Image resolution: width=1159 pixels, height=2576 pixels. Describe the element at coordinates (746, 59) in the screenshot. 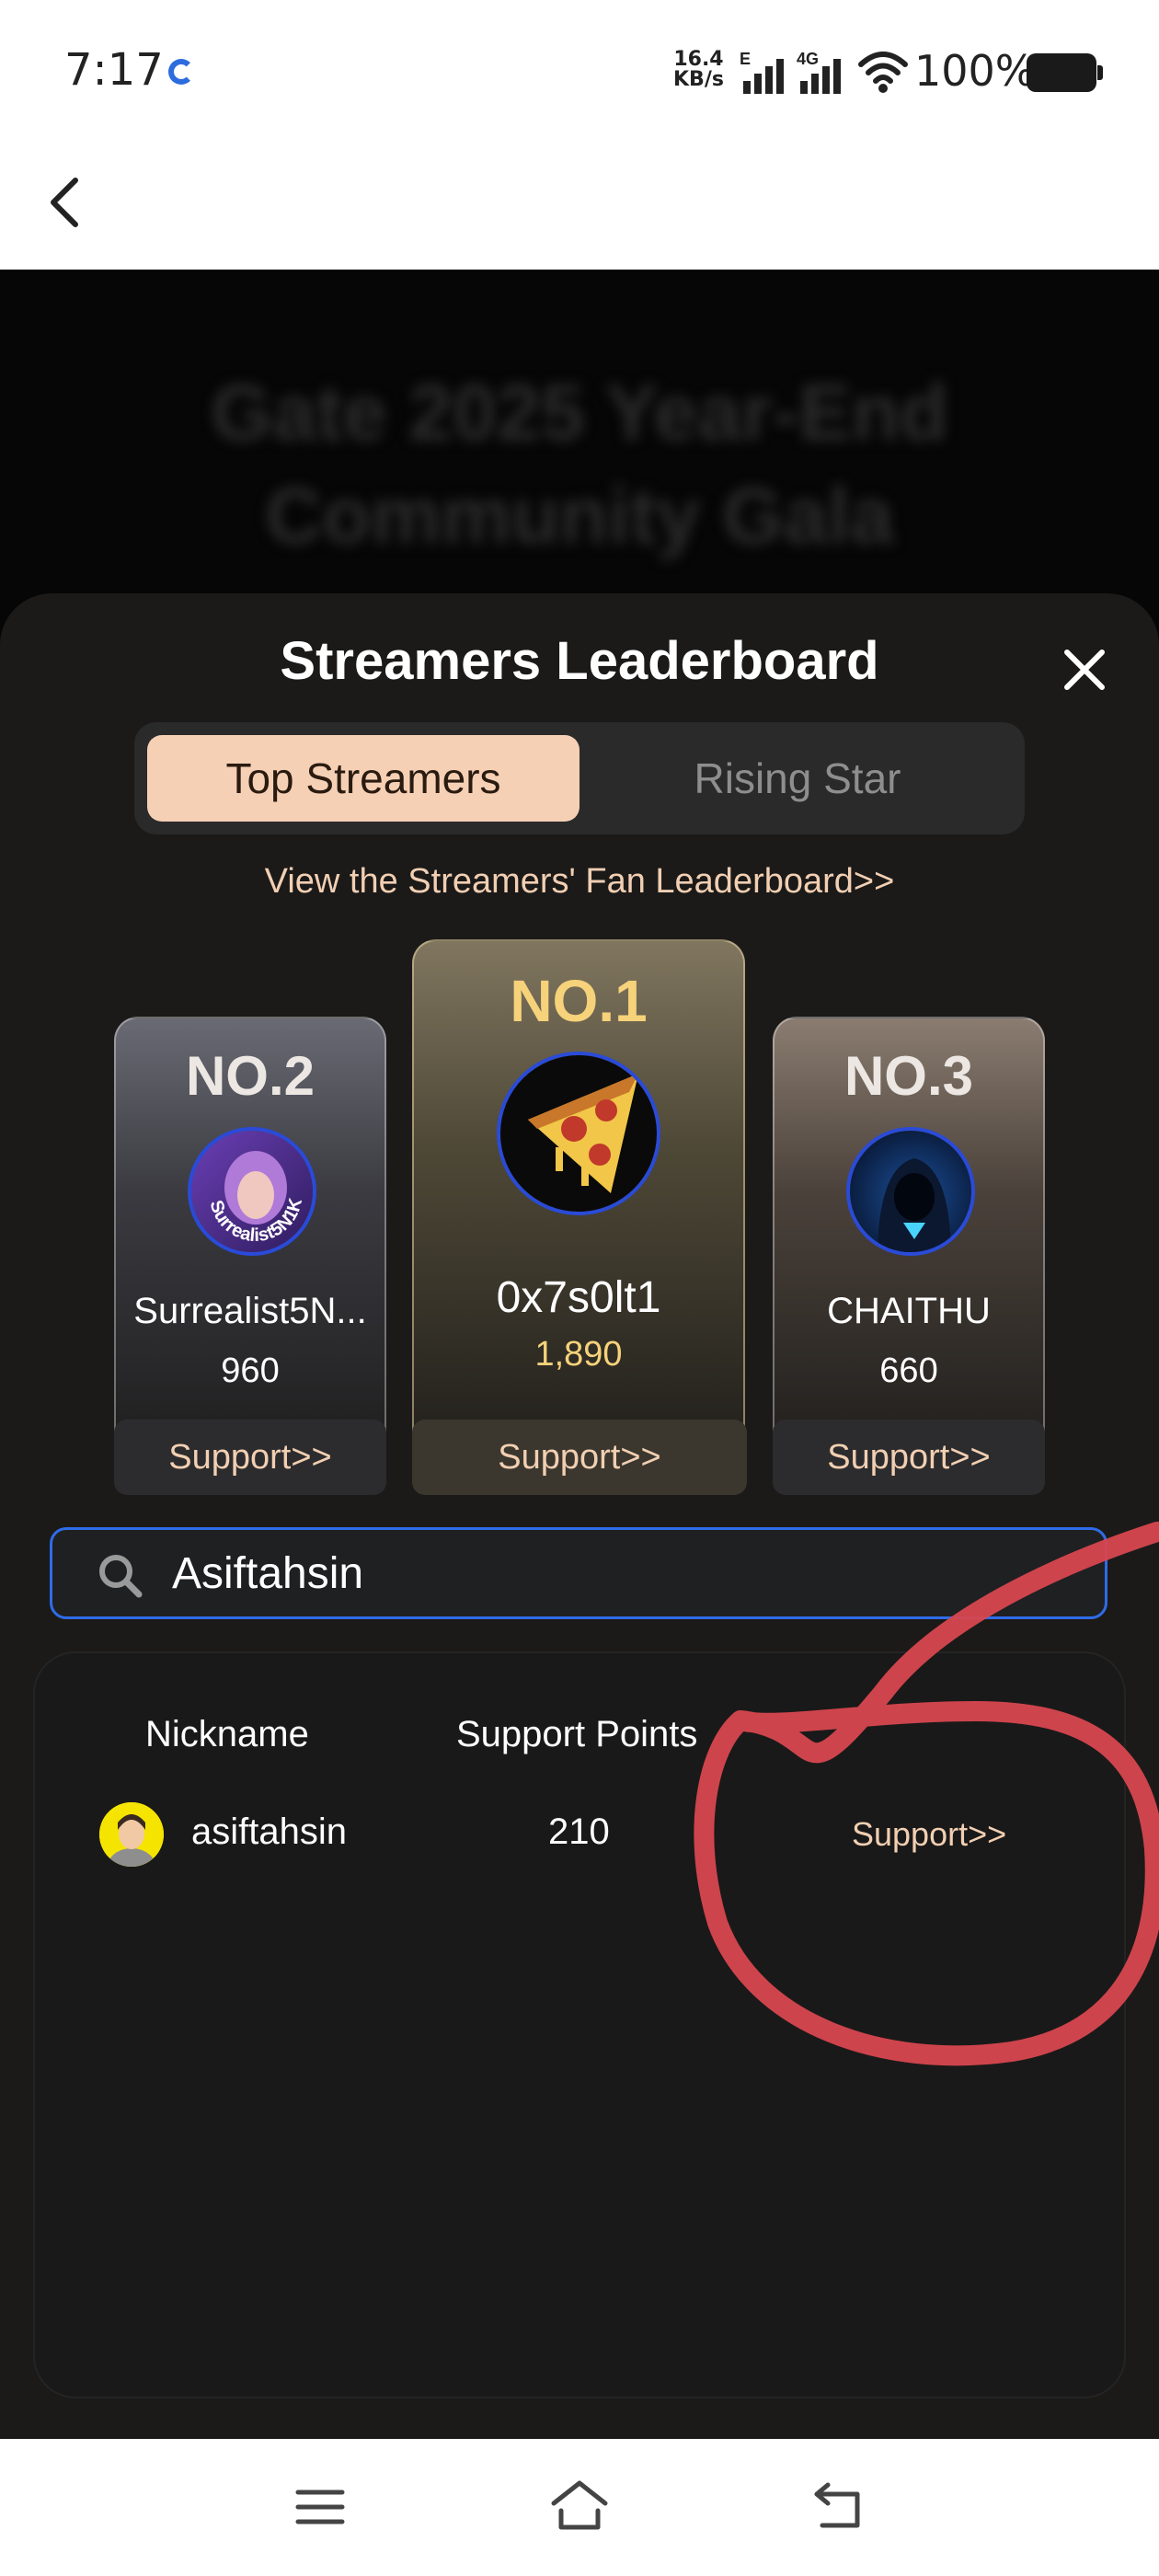

I see `sim1-label: E` at that location.